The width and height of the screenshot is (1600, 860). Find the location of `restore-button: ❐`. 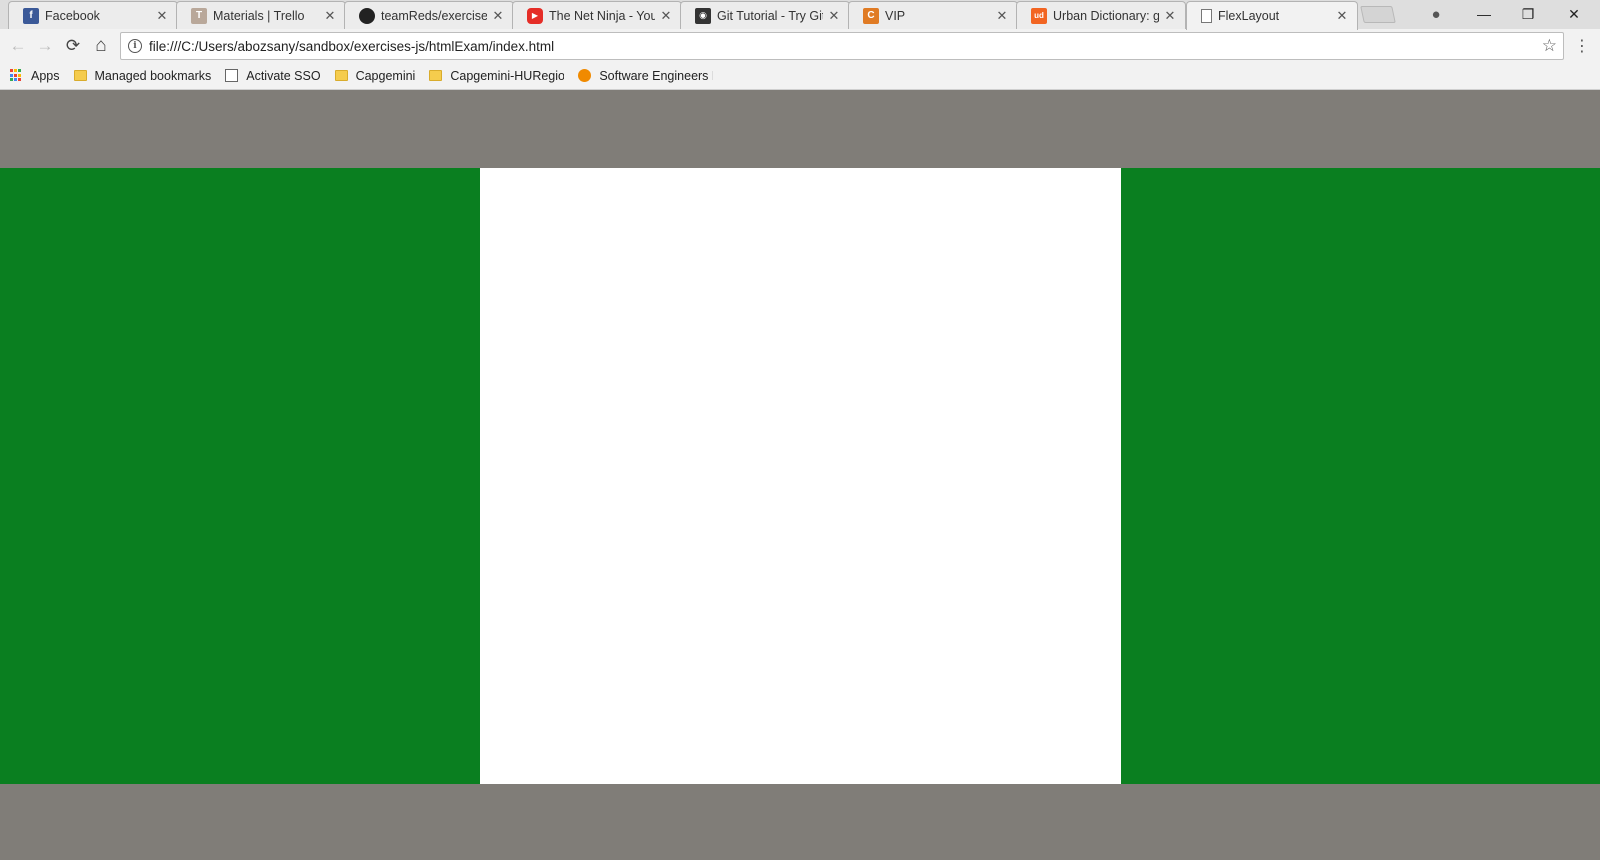

restore-button: ❐ is located at coordinates (1528, 14).